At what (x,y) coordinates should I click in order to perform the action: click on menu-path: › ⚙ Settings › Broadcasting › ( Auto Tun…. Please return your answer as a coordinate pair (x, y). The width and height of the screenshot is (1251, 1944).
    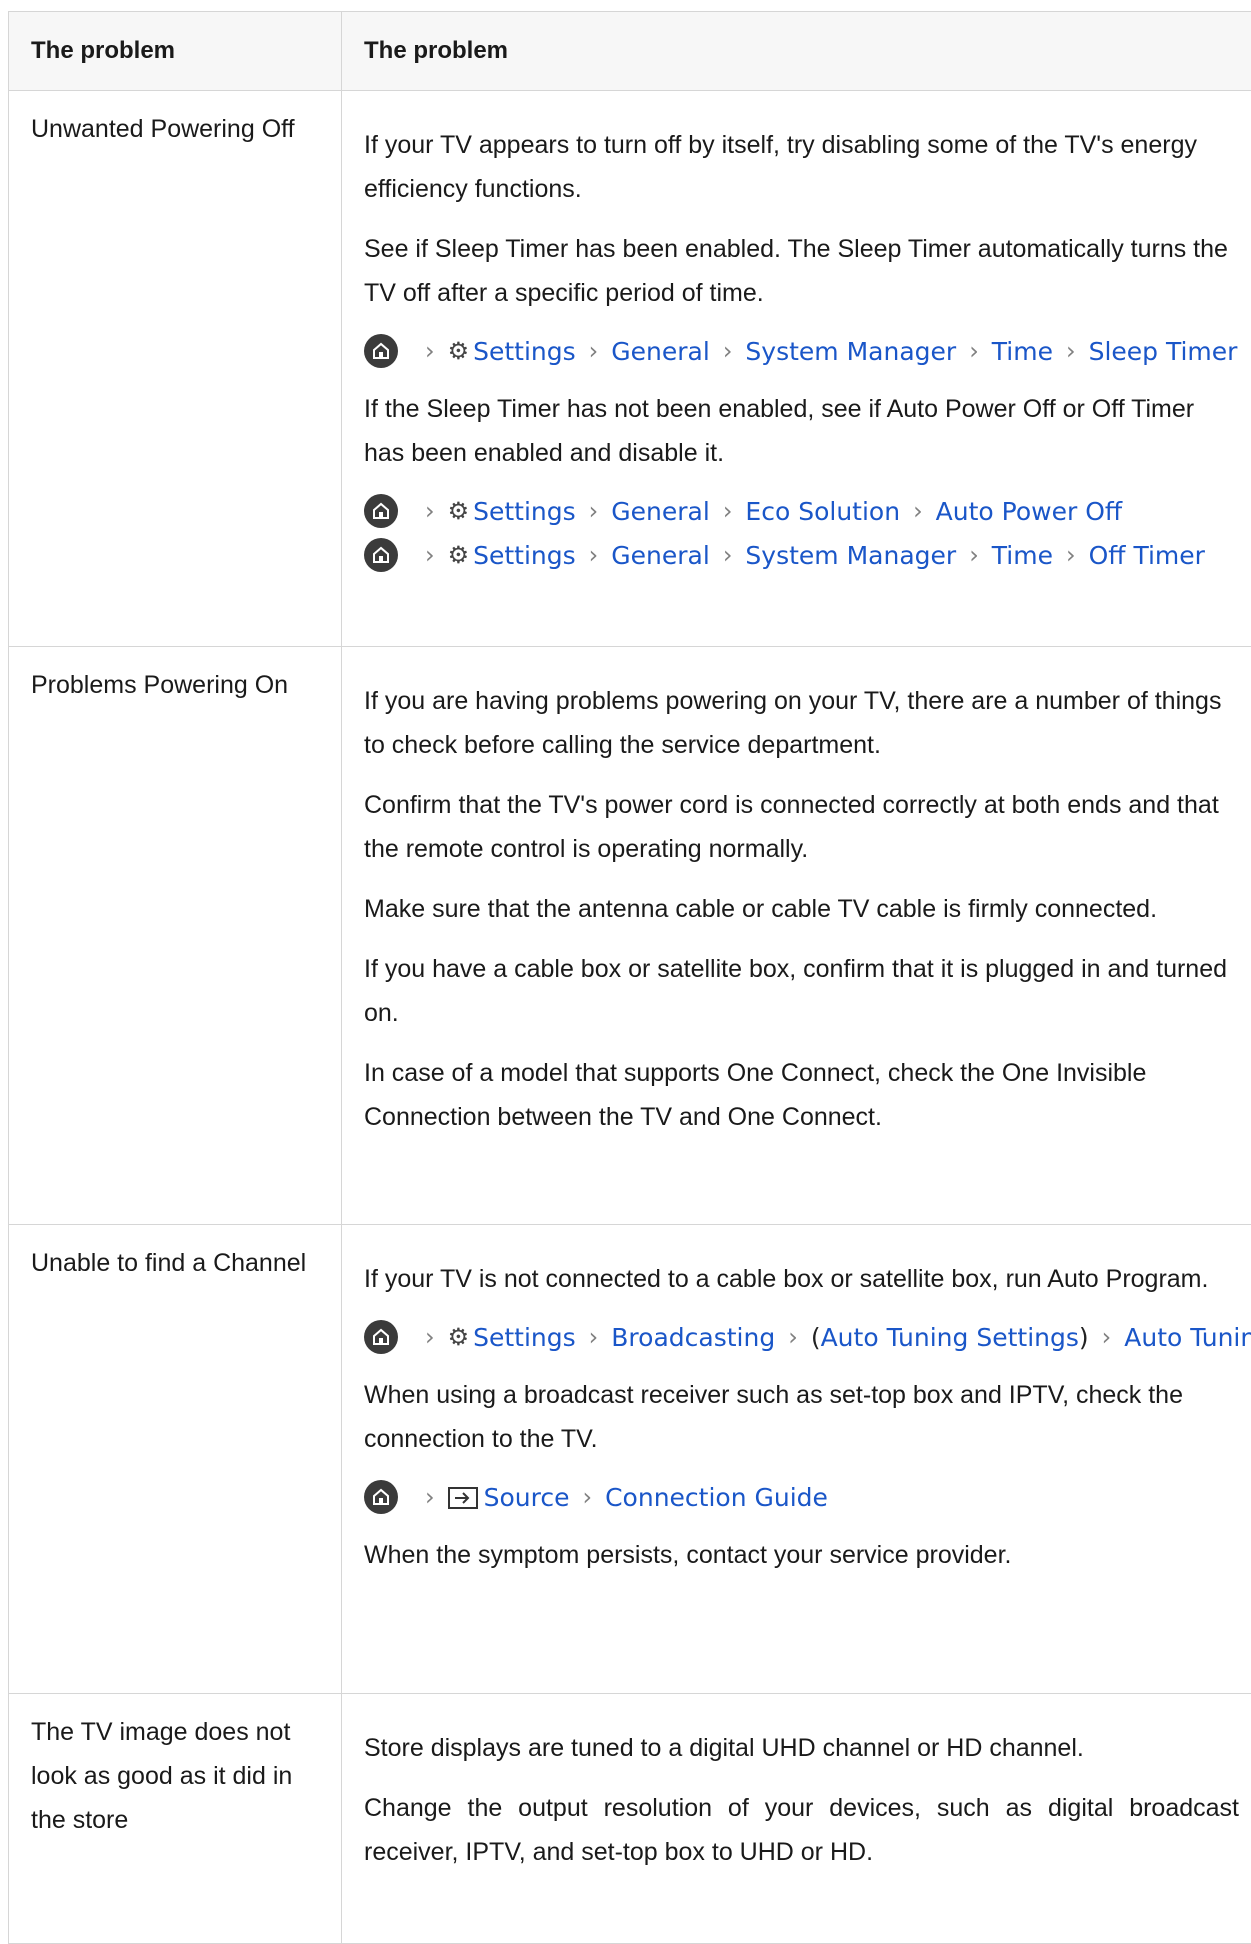
    Looking at the image, I should click on (801, 1337).